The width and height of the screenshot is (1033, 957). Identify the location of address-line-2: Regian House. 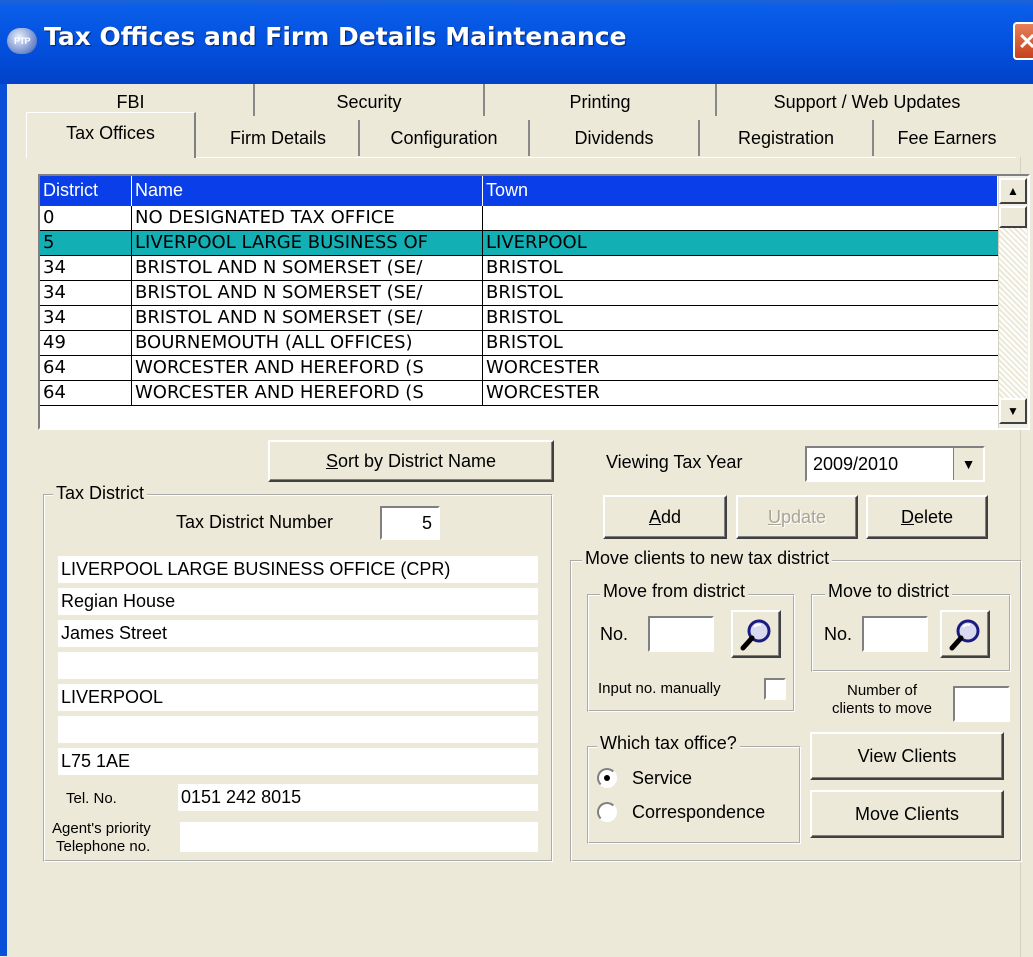
(298, 601).